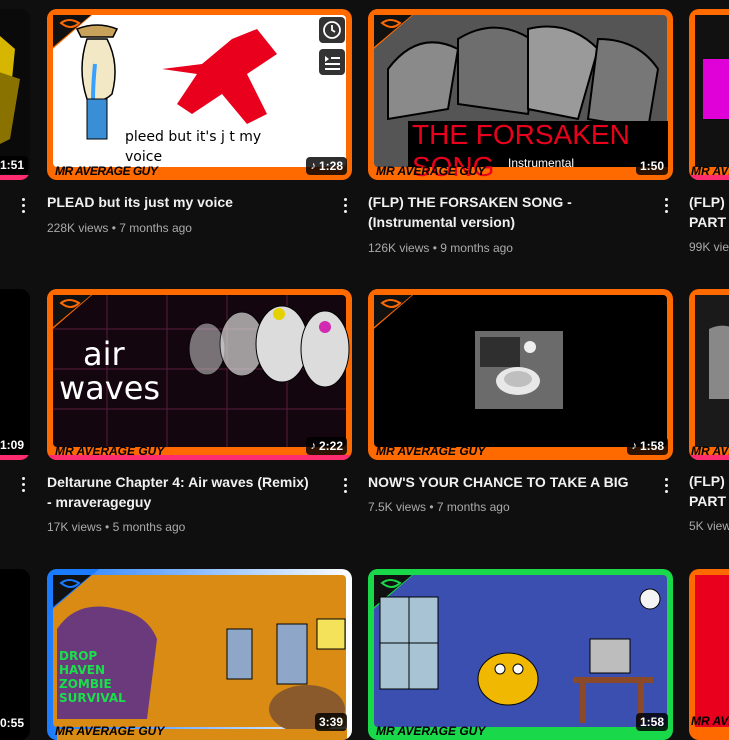 The image size is (729, 740). I want to click on thumbnail-caption: pleed but it's j t my voice, so click(193, 147).